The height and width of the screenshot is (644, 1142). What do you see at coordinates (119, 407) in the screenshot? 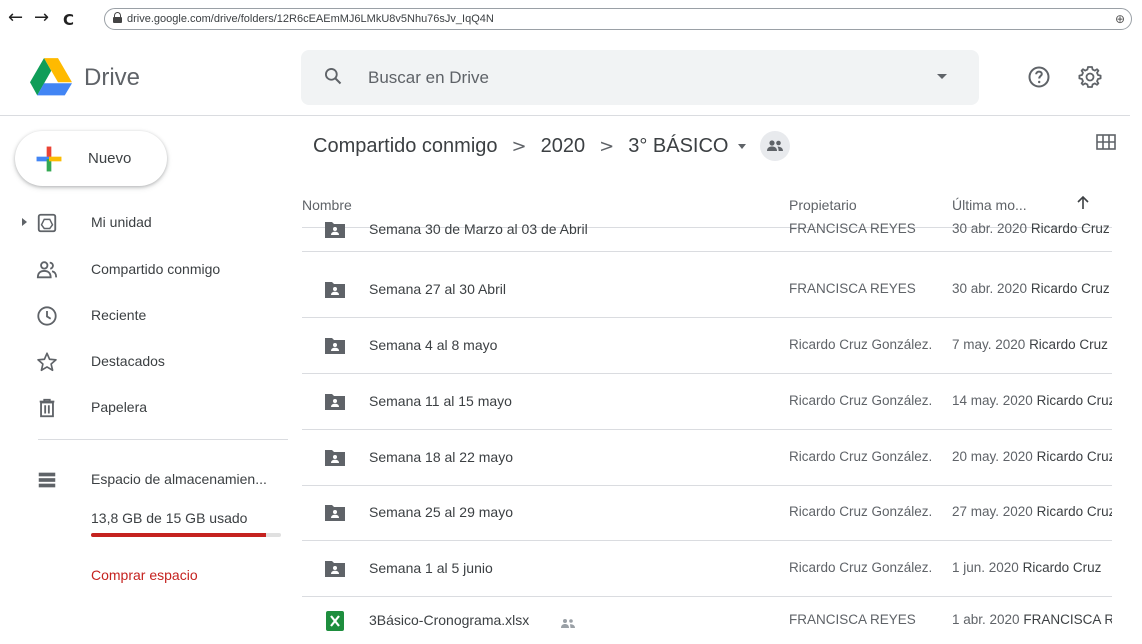
I see `sidebar-item-label: Papelera` at bounding box center [119, 407].